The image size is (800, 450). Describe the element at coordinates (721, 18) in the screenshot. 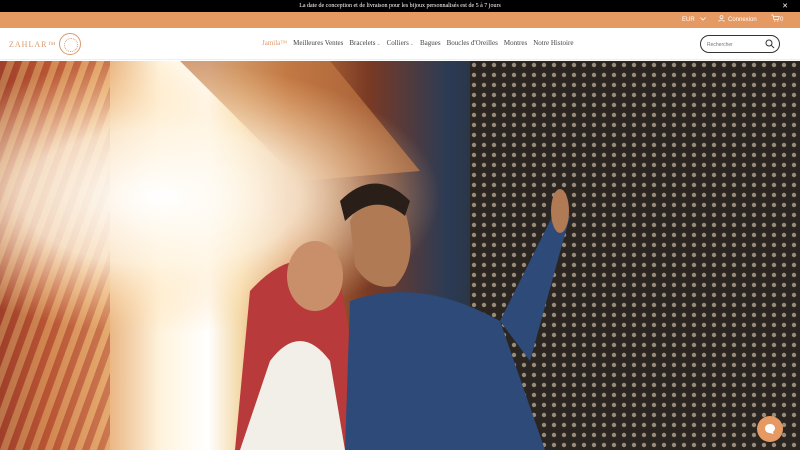

I see `user-icon` at that location.